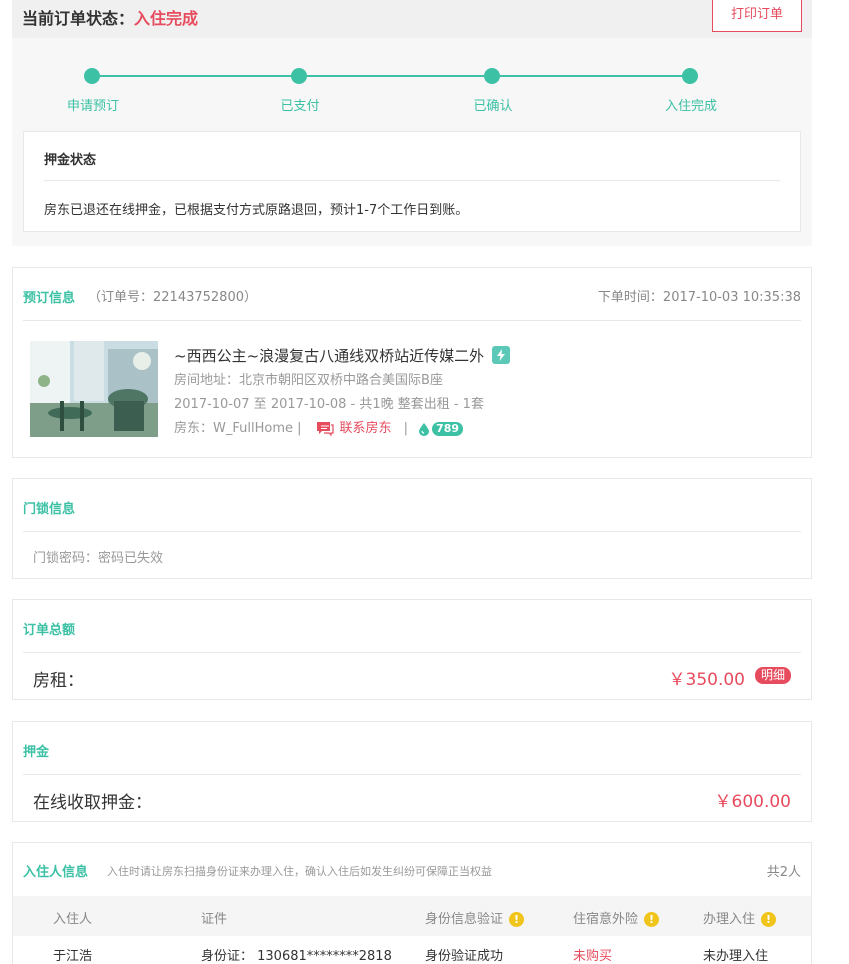 This screenshot has height=964, width=849. What do you see at coordinates (464, 956) in the screenshot?
I see `guest-verify-status: 身份验证成功` at bounding box center [464, 956].